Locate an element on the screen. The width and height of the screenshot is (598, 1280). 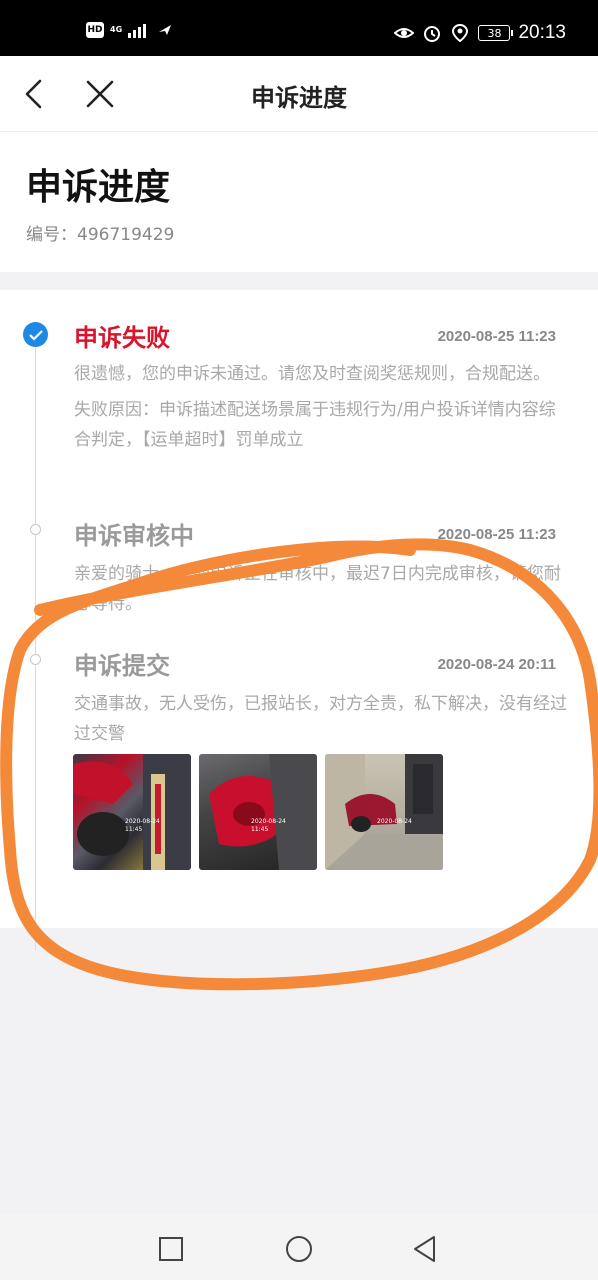
location-icon is located at coordinates (460, 33).